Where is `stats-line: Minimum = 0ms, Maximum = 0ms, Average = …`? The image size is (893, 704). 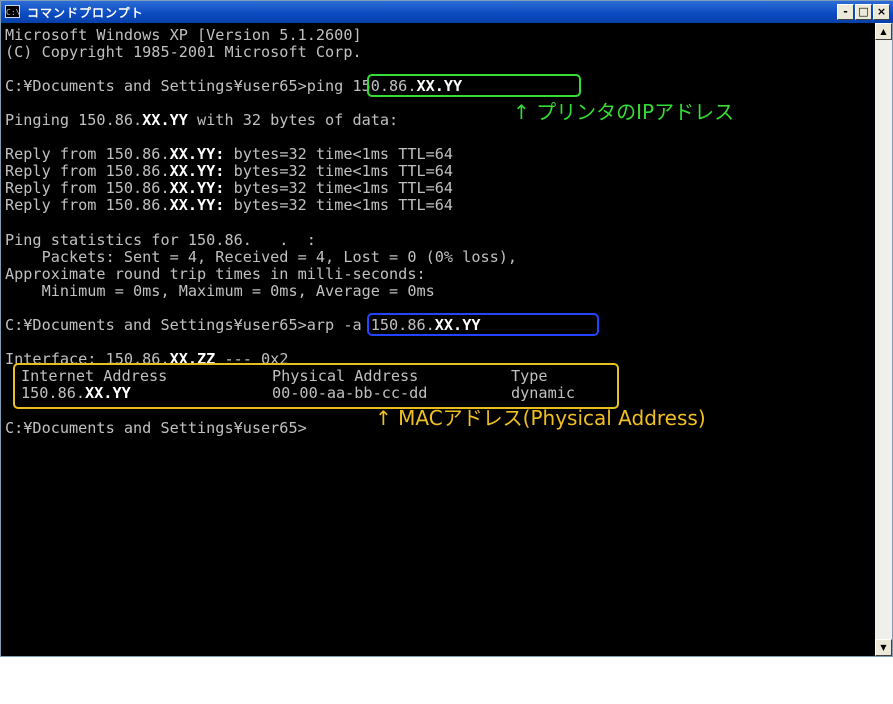 stats-line: Minimum = 0ms, Maximum = 0ms, Average = … is located at coordinates (220, 291).